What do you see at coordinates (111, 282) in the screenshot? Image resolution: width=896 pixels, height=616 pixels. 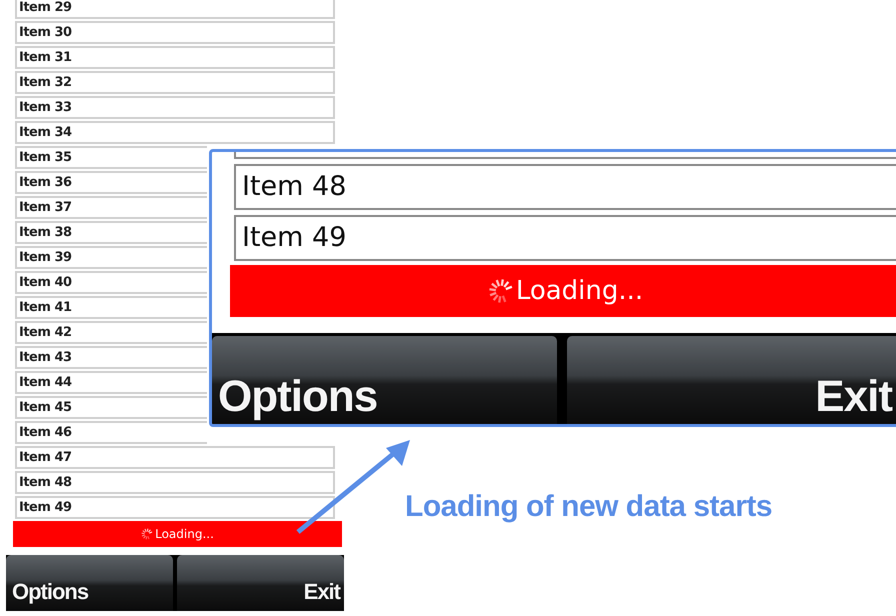 I see `list-item: Item 40` at bounding box center [111, 282].